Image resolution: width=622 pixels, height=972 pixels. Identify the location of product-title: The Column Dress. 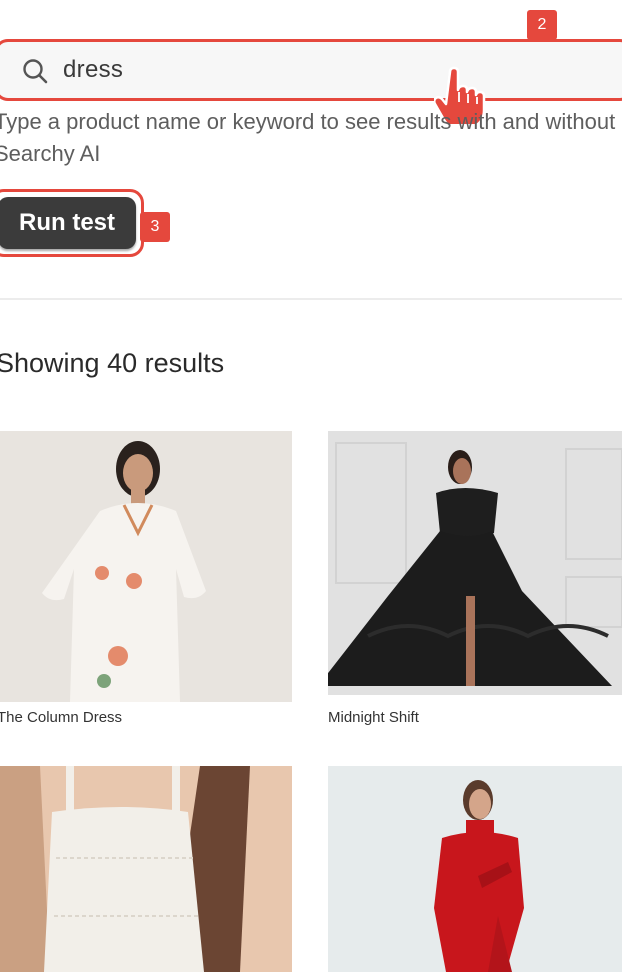
(61, 717).